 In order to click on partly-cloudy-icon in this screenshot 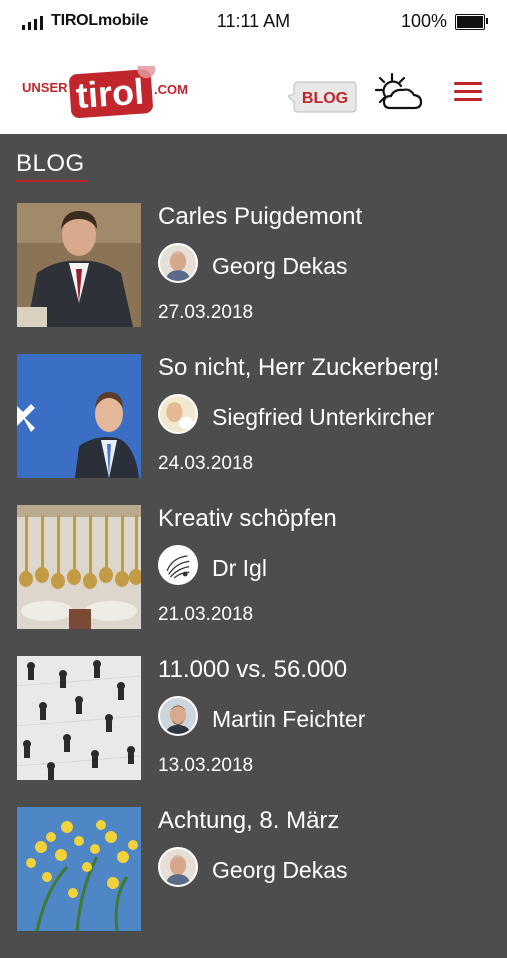, I will do `click(398, 94)`.